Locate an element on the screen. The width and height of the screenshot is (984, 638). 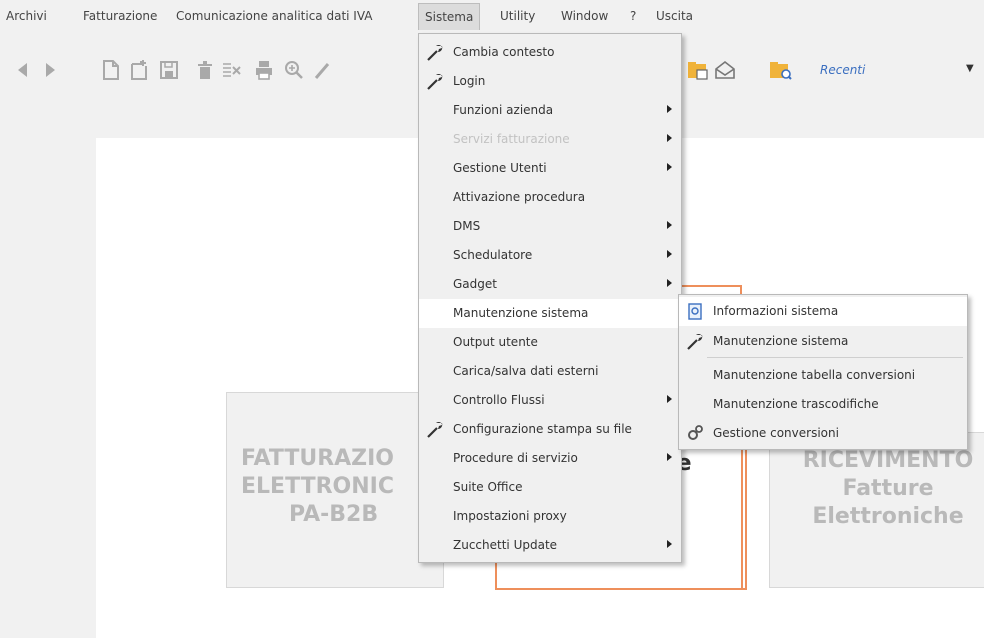
submenu-item-label: Manutenzione tabella conversioni is located at coordinates (814, 375).